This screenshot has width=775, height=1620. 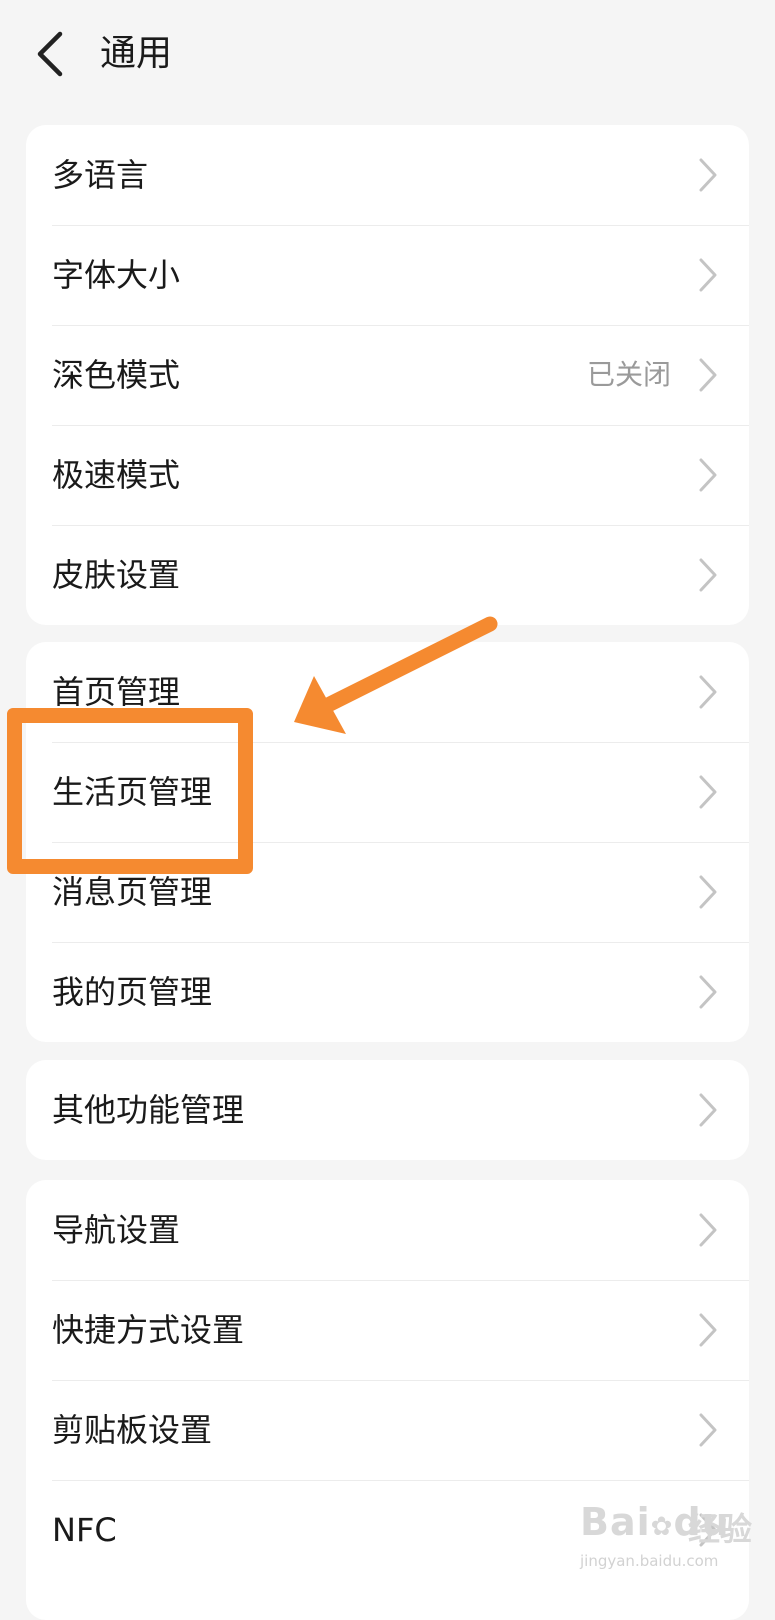 What do you see at coordinates (628, 374) in the screenshot?
I see `dark-mode-status: 已关闭` at bounding box center [628, 374].